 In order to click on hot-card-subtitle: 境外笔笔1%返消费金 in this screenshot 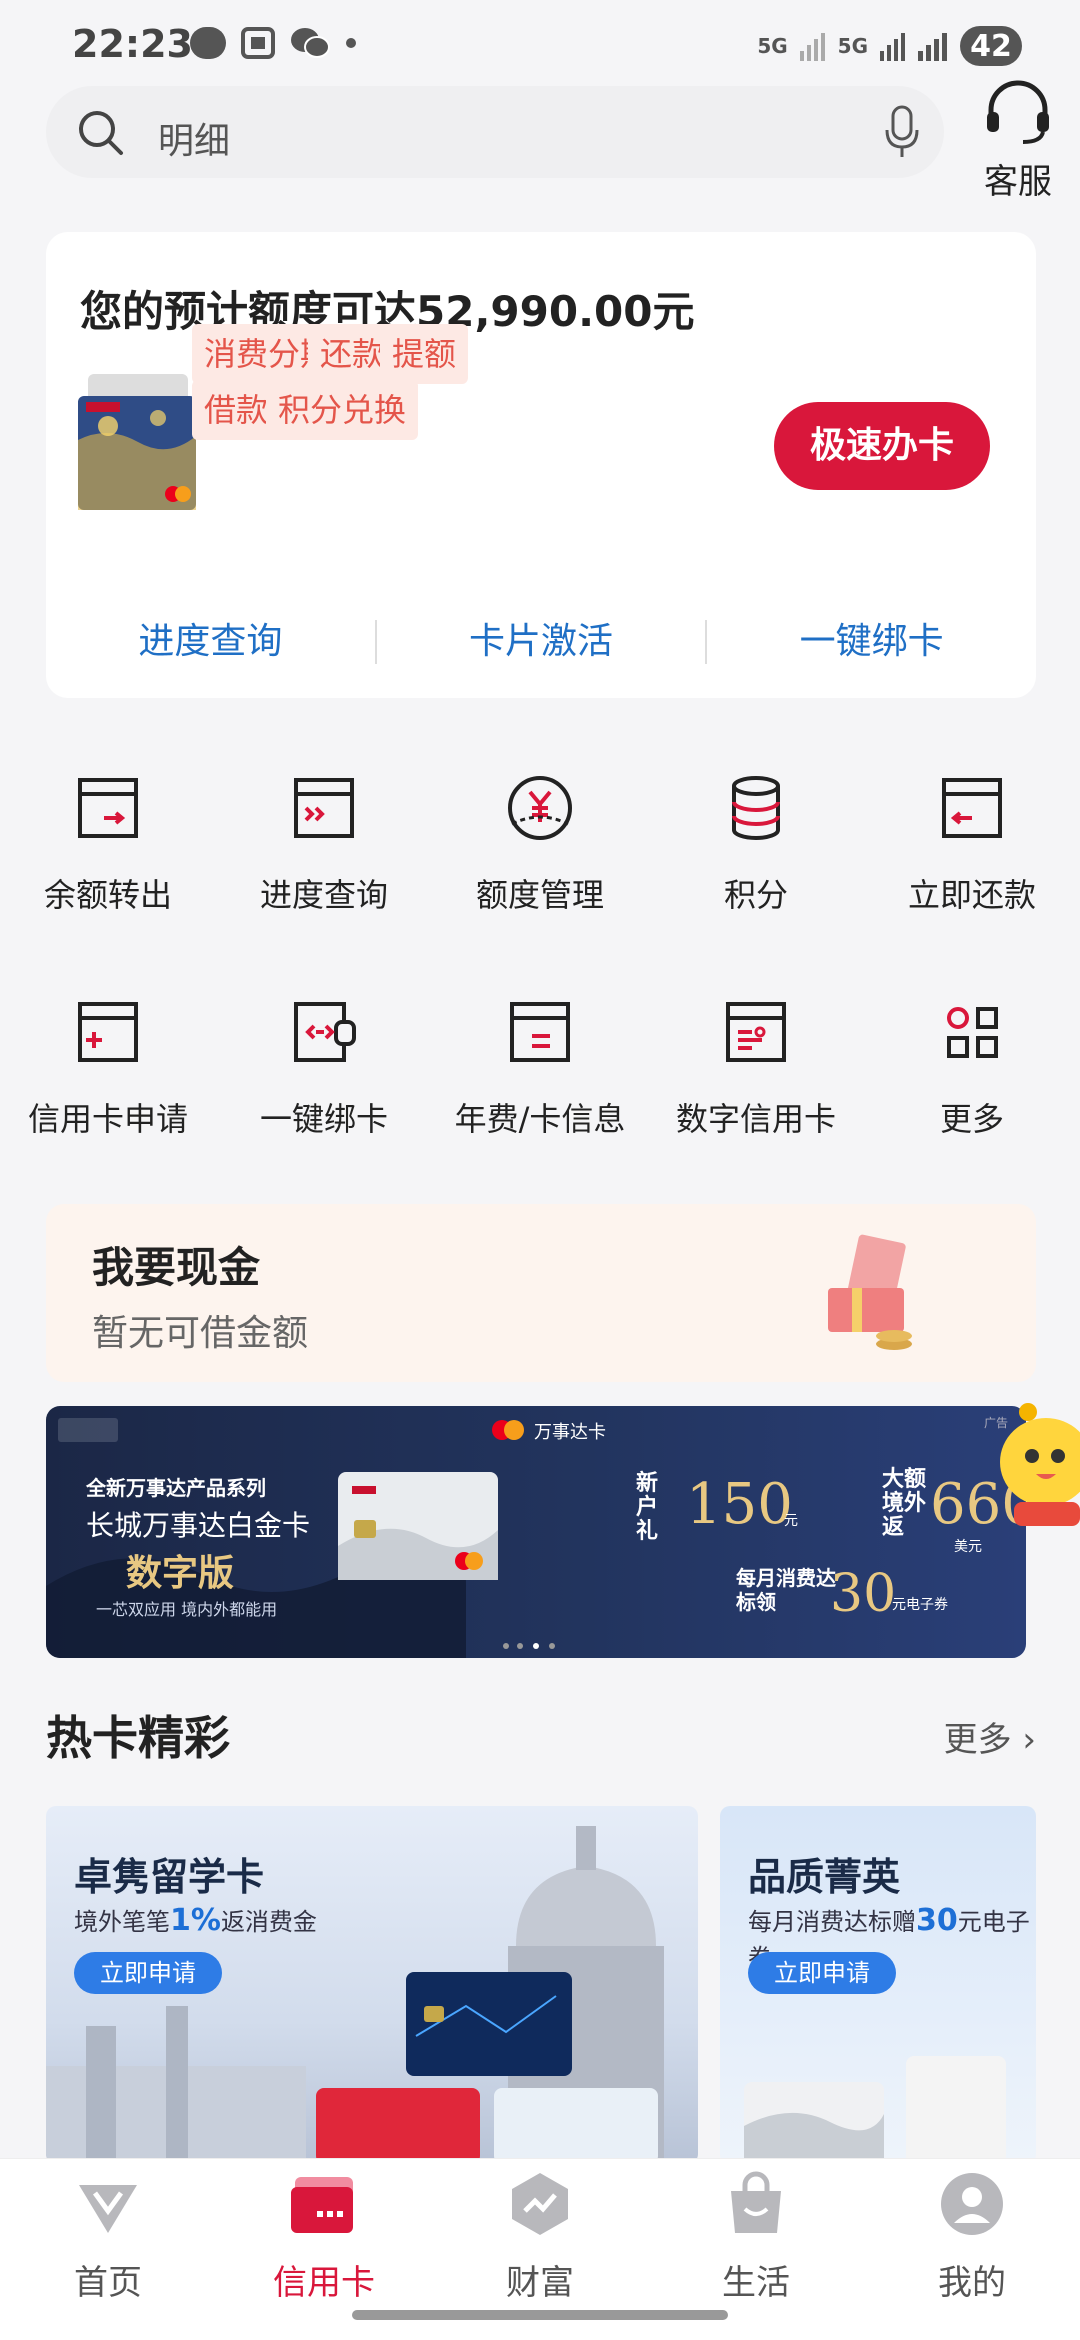, I will do `click(195, 1920)`.